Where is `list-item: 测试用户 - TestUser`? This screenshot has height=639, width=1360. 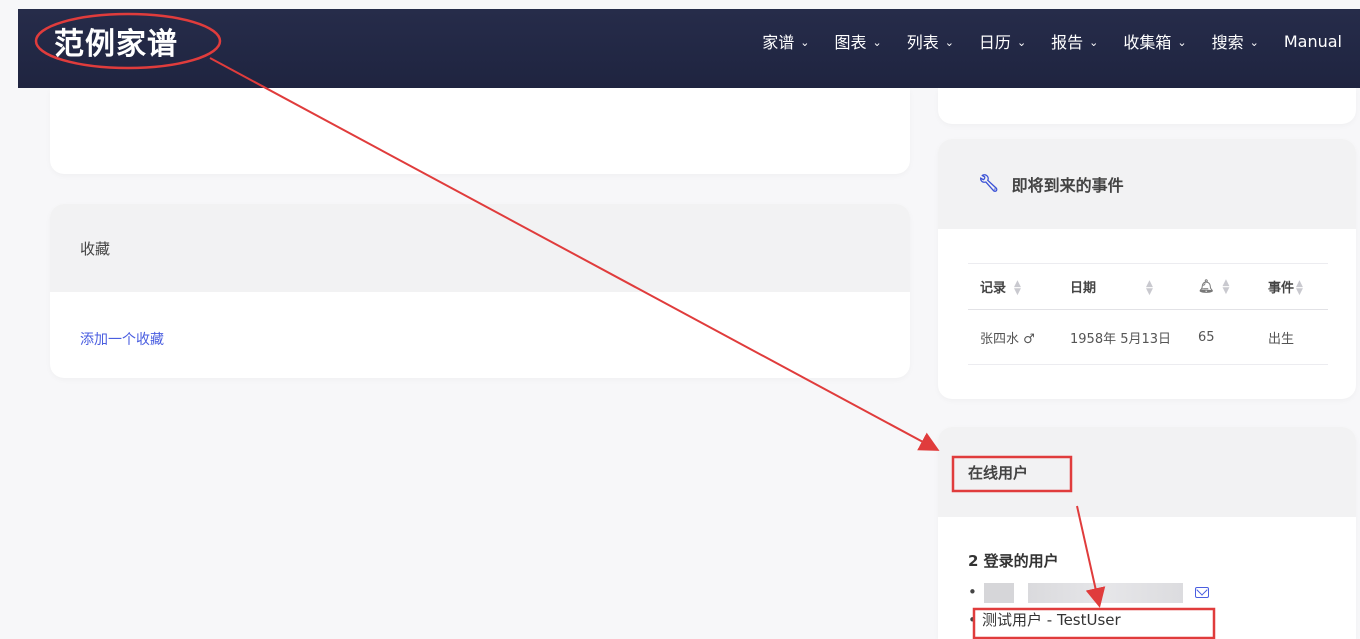 list-item: 测试用户 - TestUser is located at coordinates (1088, 620).